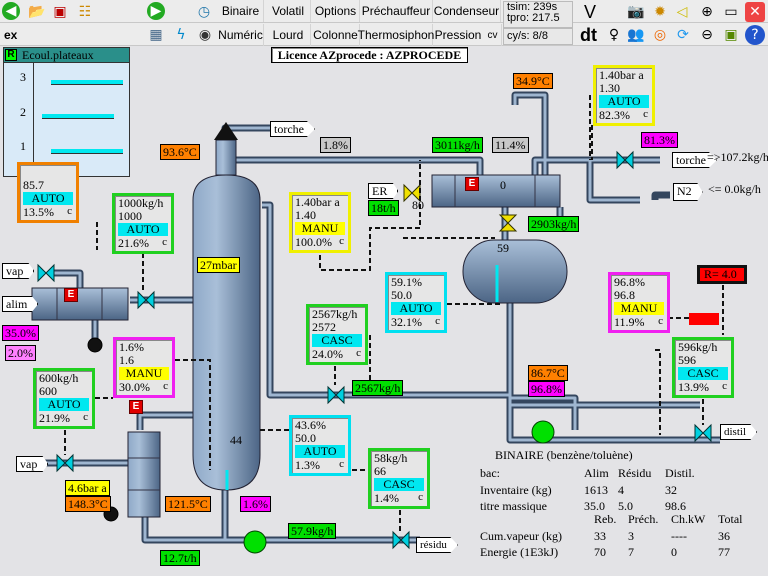 This screenshot has height=576, width=768. I want to click on pid-controller: 1.6% 1.6 MANU 30.0% c, so click(144, 367).